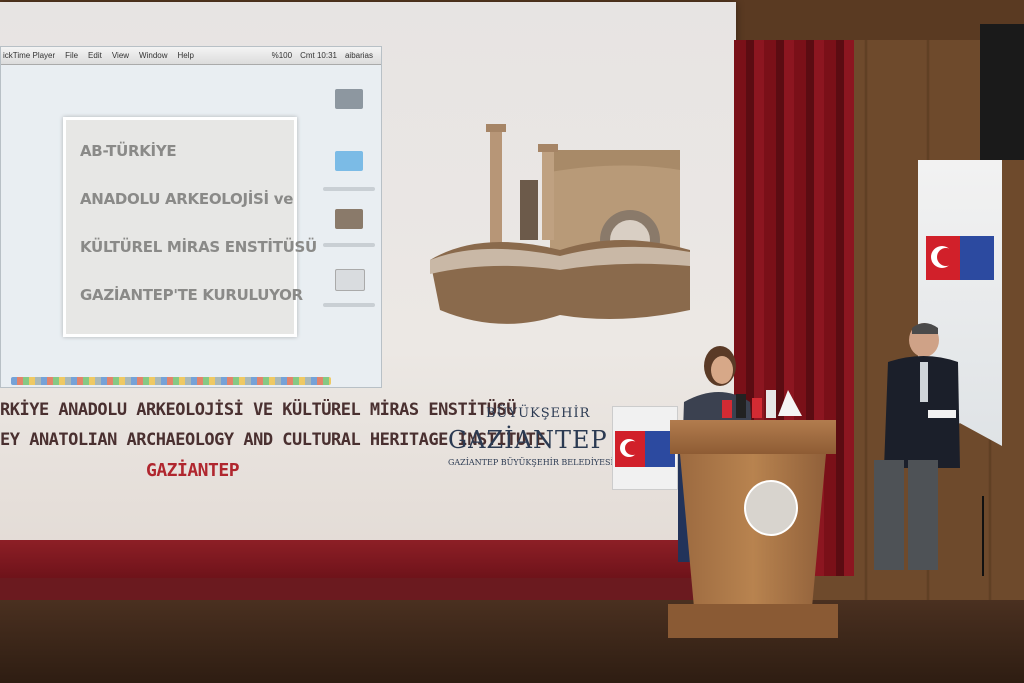 This screenshot has width=1024, height=683. What do you see at coordinates (198, 247) in the screenshot?
I see `slide-line-3: KÜLTÜREL MİRAS ENSTİTÜSÜ` at bounding box center [198, 247].